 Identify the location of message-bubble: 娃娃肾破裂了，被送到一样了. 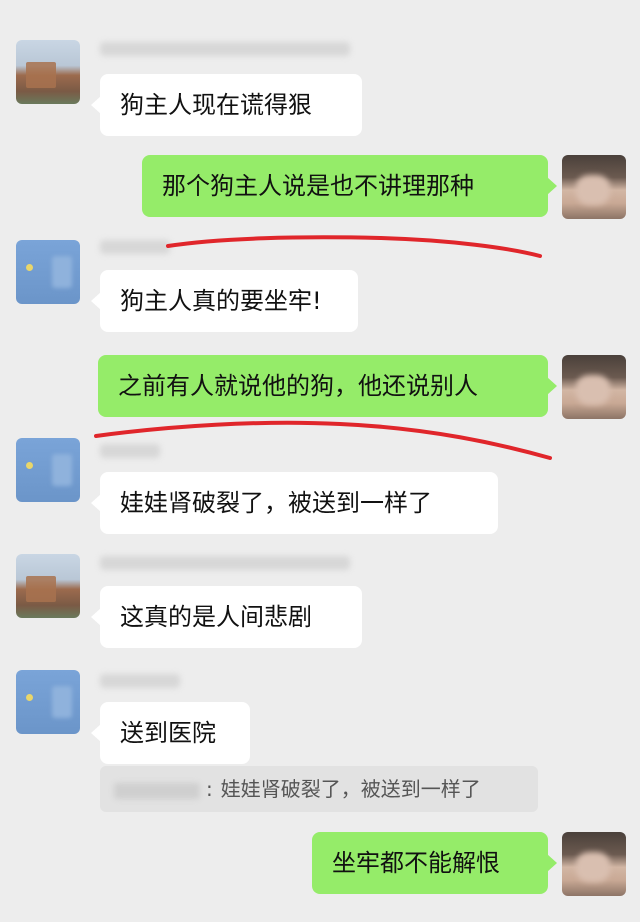
(294, 503).